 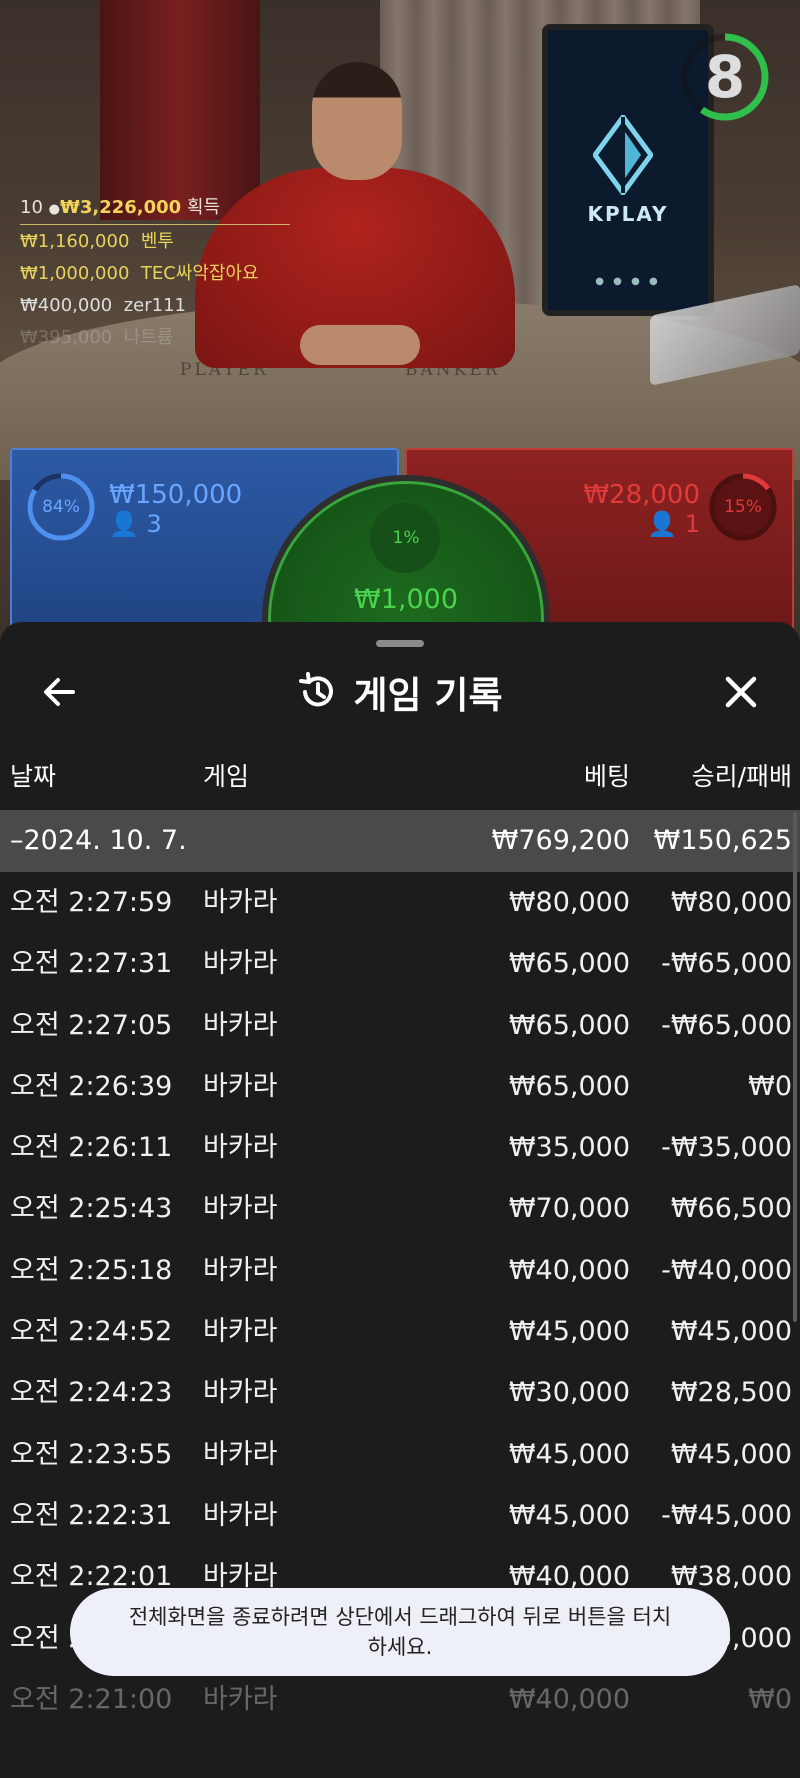 I want to click on row-bet: ₩70,000, so click(x=569, y=1209).